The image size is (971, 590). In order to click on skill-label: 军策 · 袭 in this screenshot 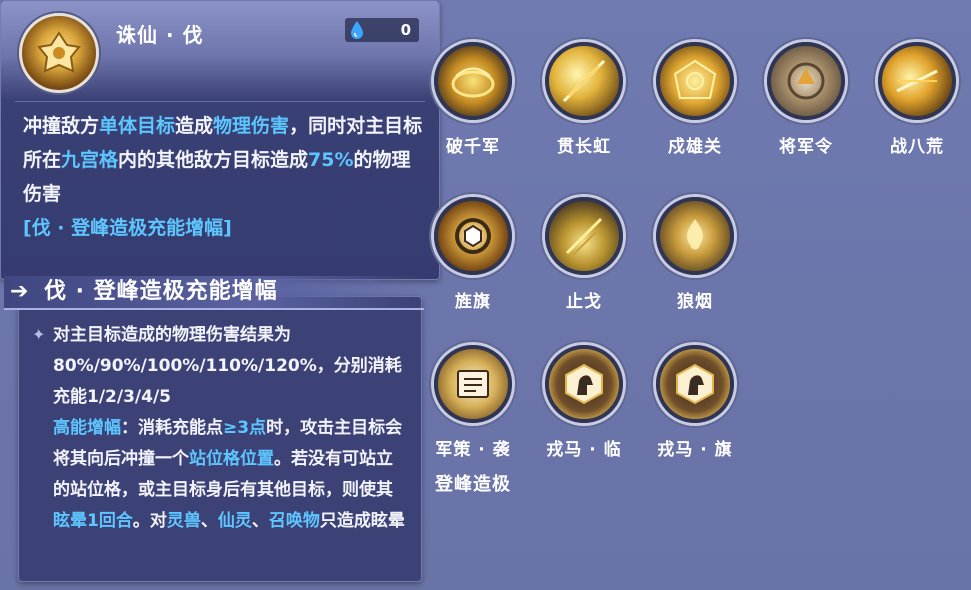, I will do `click(473, 450)`.